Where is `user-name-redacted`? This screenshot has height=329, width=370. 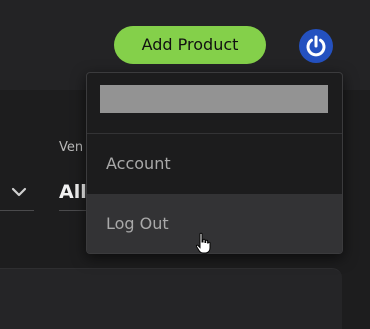
user-name-redacted is located at coordinates (214, 99).